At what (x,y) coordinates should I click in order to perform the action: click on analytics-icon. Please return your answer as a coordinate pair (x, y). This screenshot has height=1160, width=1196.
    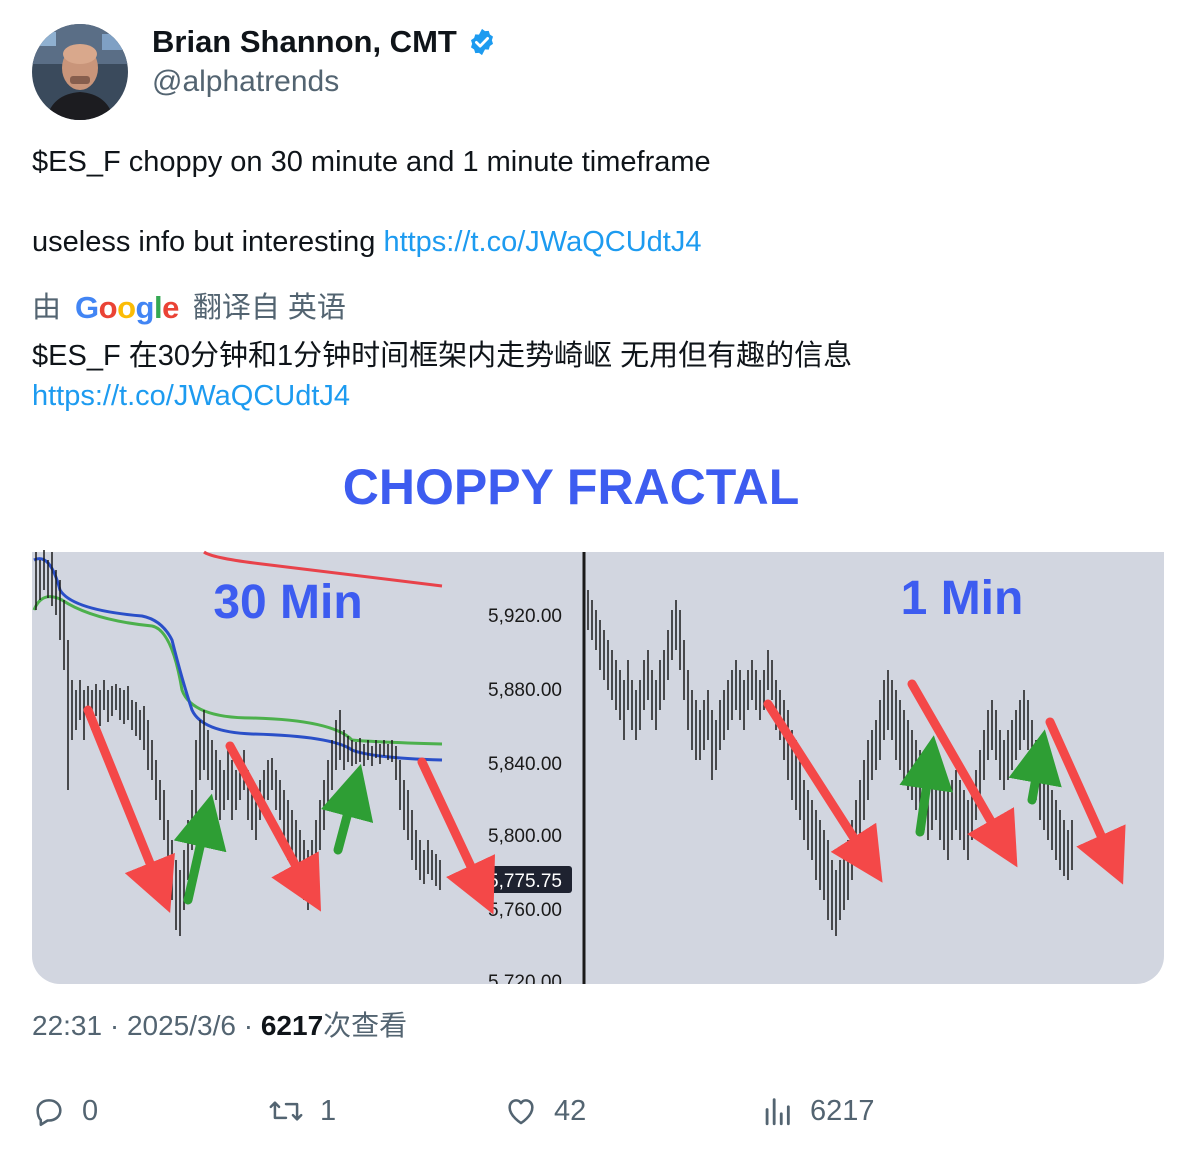
    Looking at the image, I should click on (777, 1112).